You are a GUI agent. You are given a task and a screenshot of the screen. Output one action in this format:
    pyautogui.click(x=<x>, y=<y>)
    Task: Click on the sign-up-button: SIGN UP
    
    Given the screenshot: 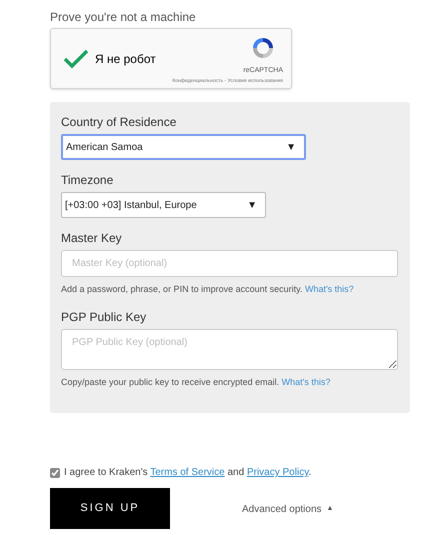 What is the action you would take?
    pyautogui.click(x=110, y=508)
    